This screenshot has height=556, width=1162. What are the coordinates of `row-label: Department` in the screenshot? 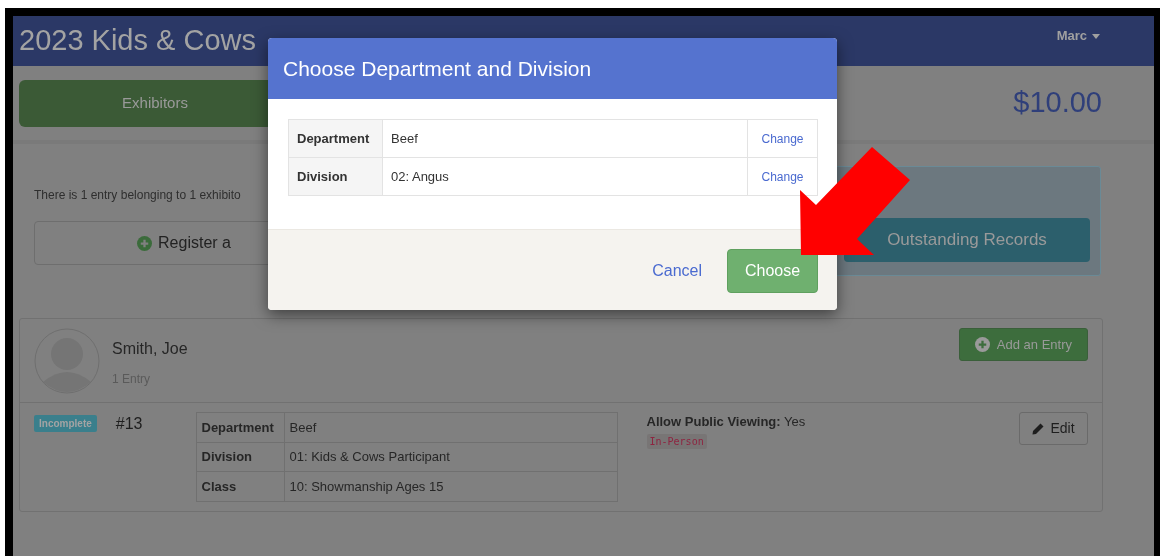 It's located at (335, 138).